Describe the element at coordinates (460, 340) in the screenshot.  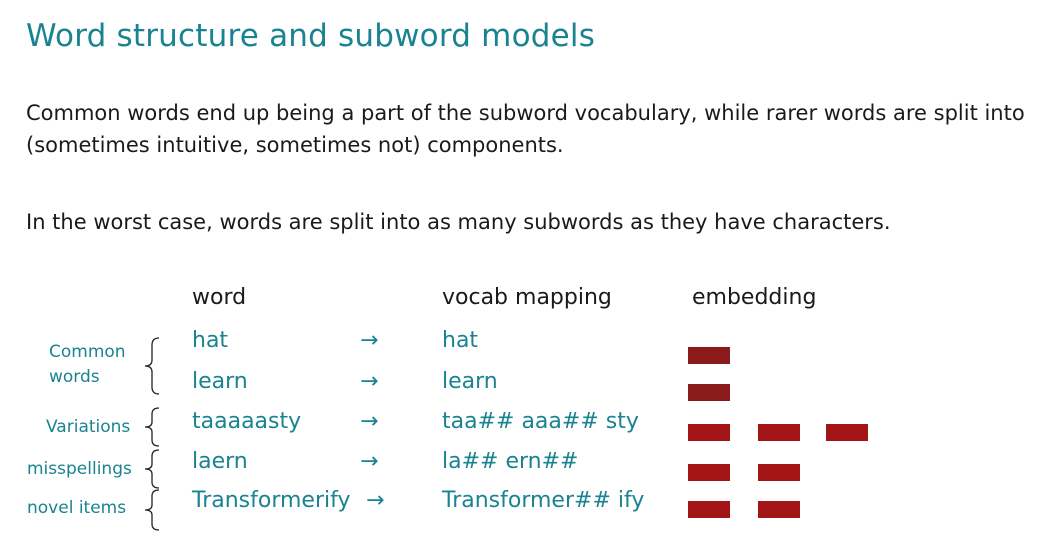
I see `vocab-cell: hat` at that location.